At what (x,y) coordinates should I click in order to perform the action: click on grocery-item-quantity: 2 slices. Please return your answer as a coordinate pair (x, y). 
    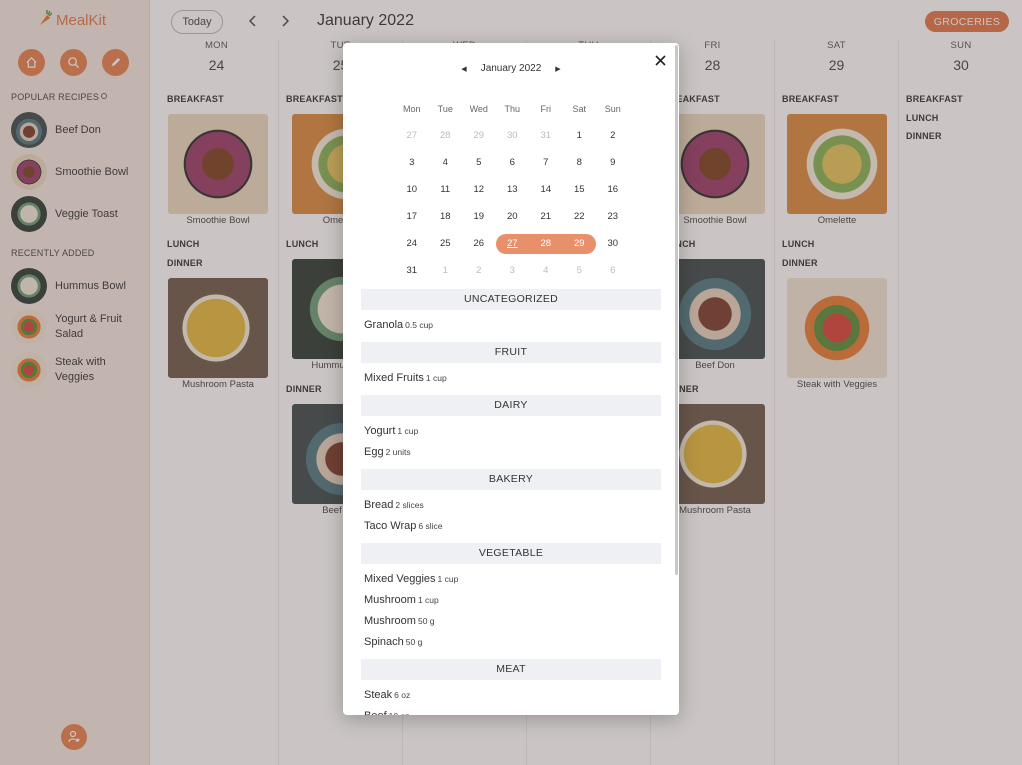
    Looking at the image, I should click on (409, 505).